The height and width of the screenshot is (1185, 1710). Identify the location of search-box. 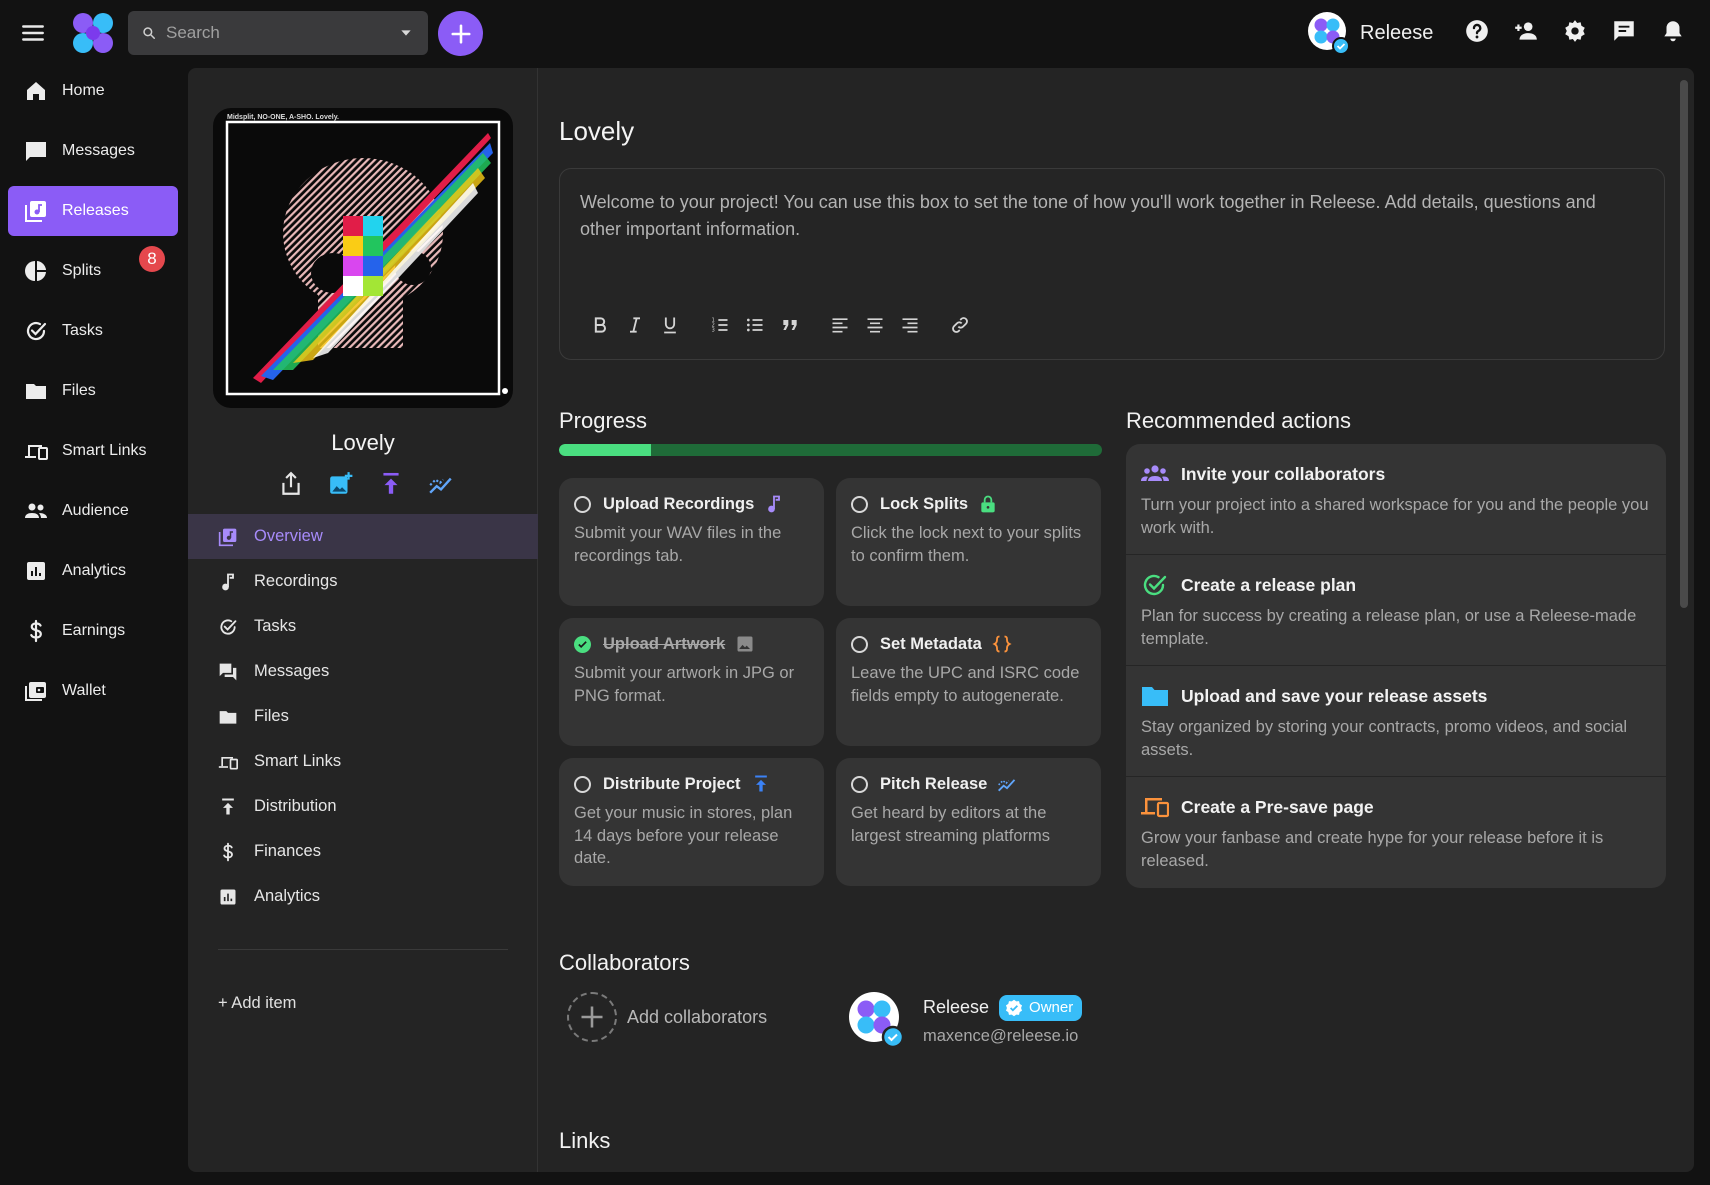
(278, 33).